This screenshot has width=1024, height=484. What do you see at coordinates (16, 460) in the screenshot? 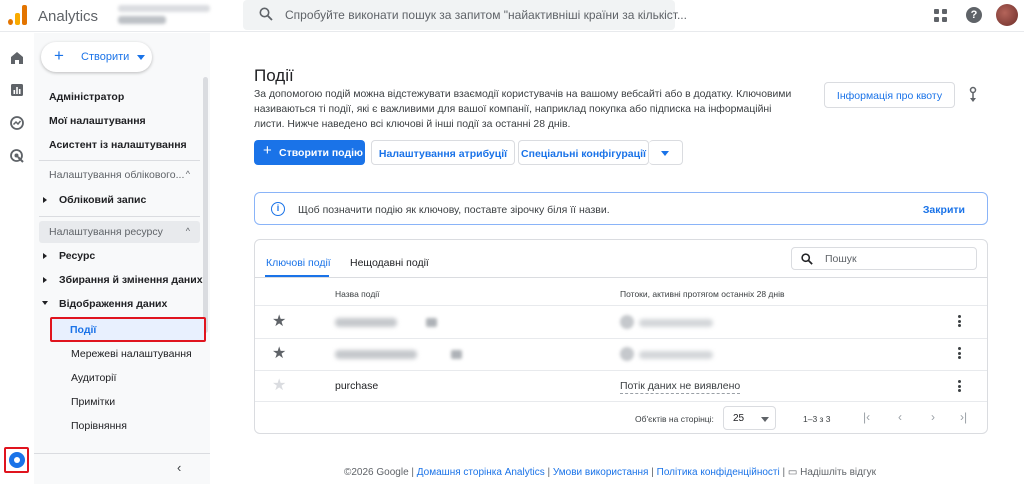
I see `admin-settings-icon` at bounding box center [16, 460].